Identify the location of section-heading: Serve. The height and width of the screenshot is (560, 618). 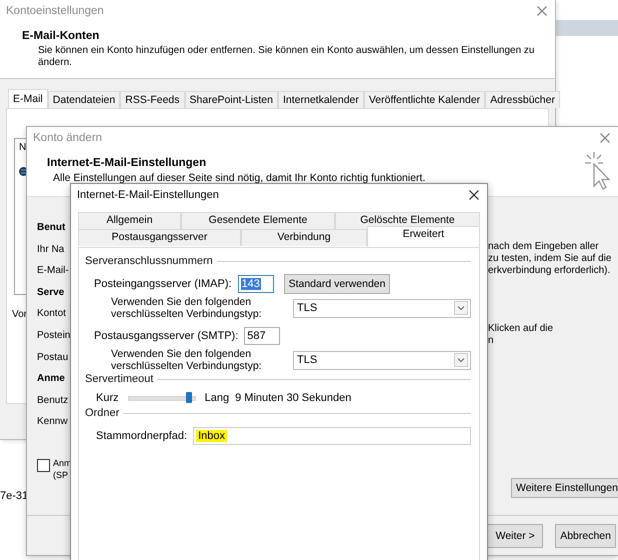
(51, 293).